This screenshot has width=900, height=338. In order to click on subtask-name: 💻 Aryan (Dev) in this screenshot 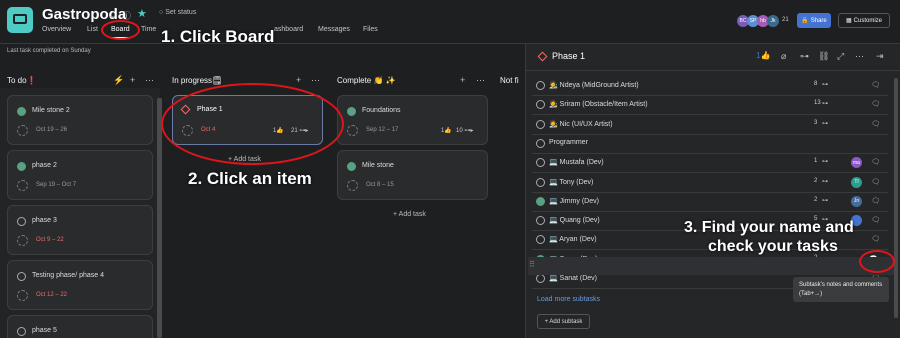, I will do `click(573, 239)`.